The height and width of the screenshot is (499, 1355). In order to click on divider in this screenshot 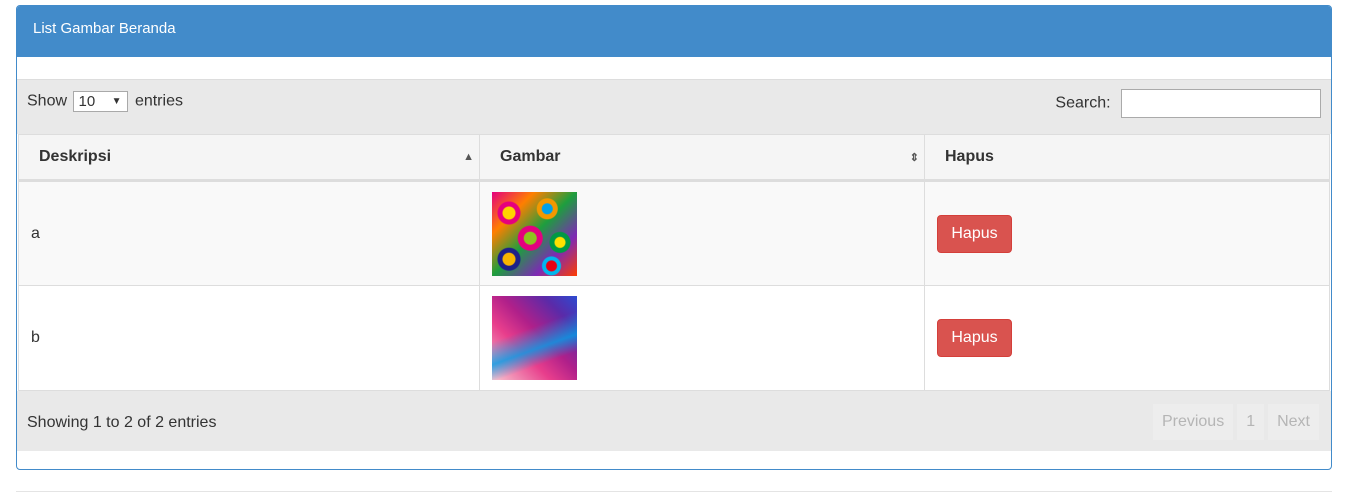, I will do `click(674, 491)`.